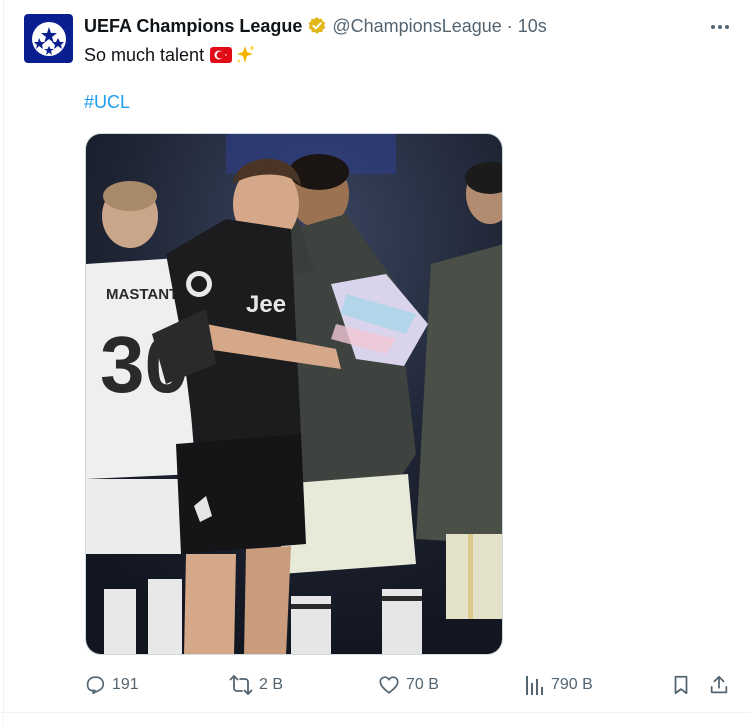 This screenshot has height=727, width=750. I want to click on more-options-button, so click(720, 27).